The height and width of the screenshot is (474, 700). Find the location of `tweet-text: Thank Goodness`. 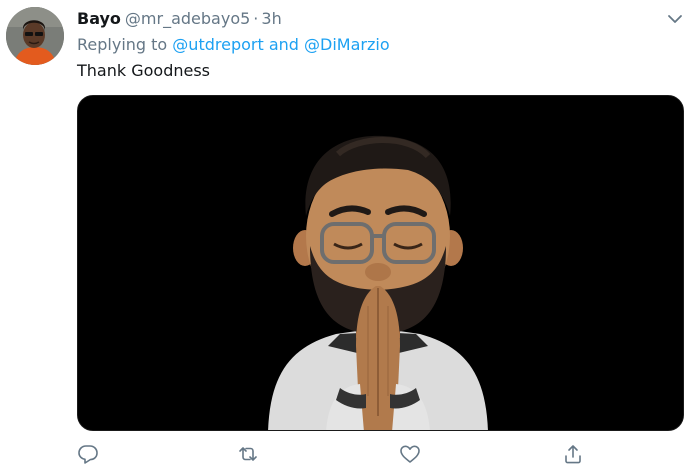

tweet-text: Thank Goodness is located at coordinates (143, 70).